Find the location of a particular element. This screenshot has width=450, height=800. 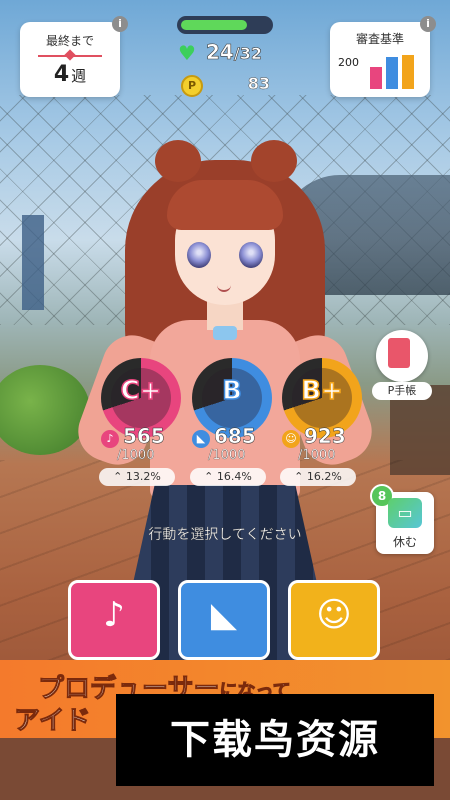

action-prompt: 行動を選択してください is located at coordinates (225, 535).